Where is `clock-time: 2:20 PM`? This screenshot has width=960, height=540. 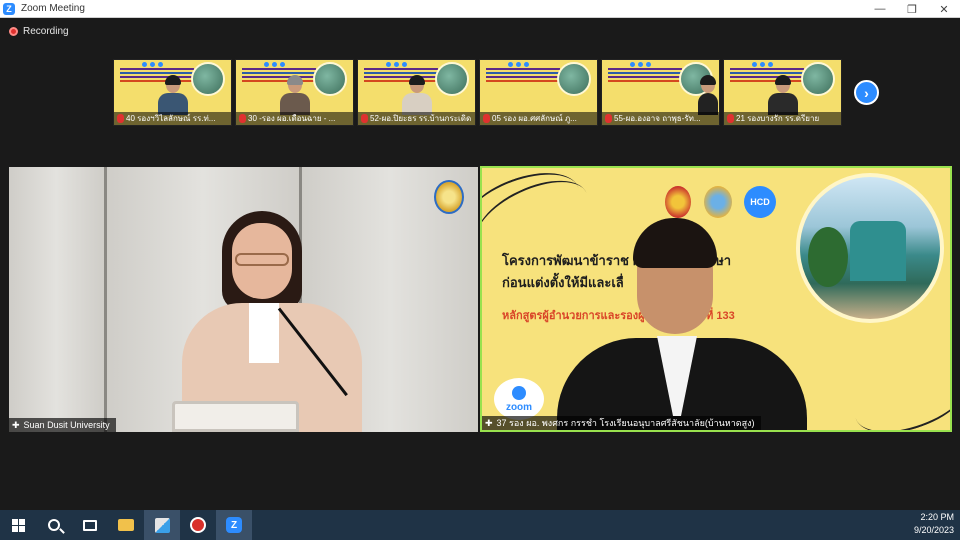
clock-time: 2:20 PM is located at coordinates (937, 517).